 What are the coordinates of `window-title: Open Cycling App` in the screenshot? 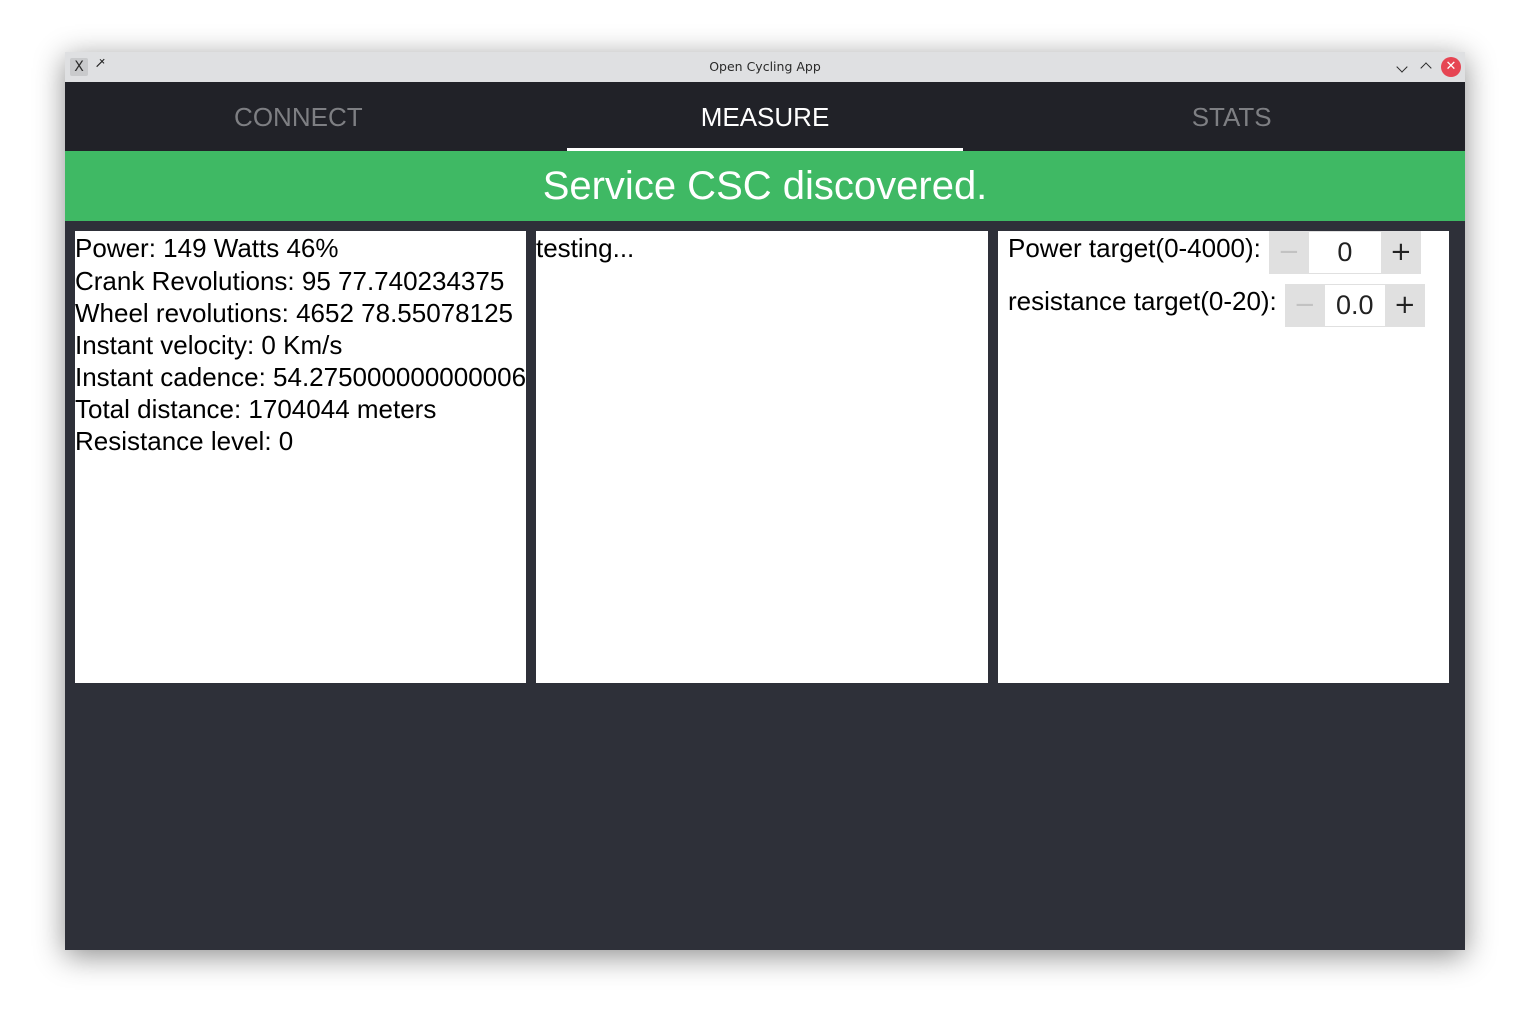 It's located at (765, 66).